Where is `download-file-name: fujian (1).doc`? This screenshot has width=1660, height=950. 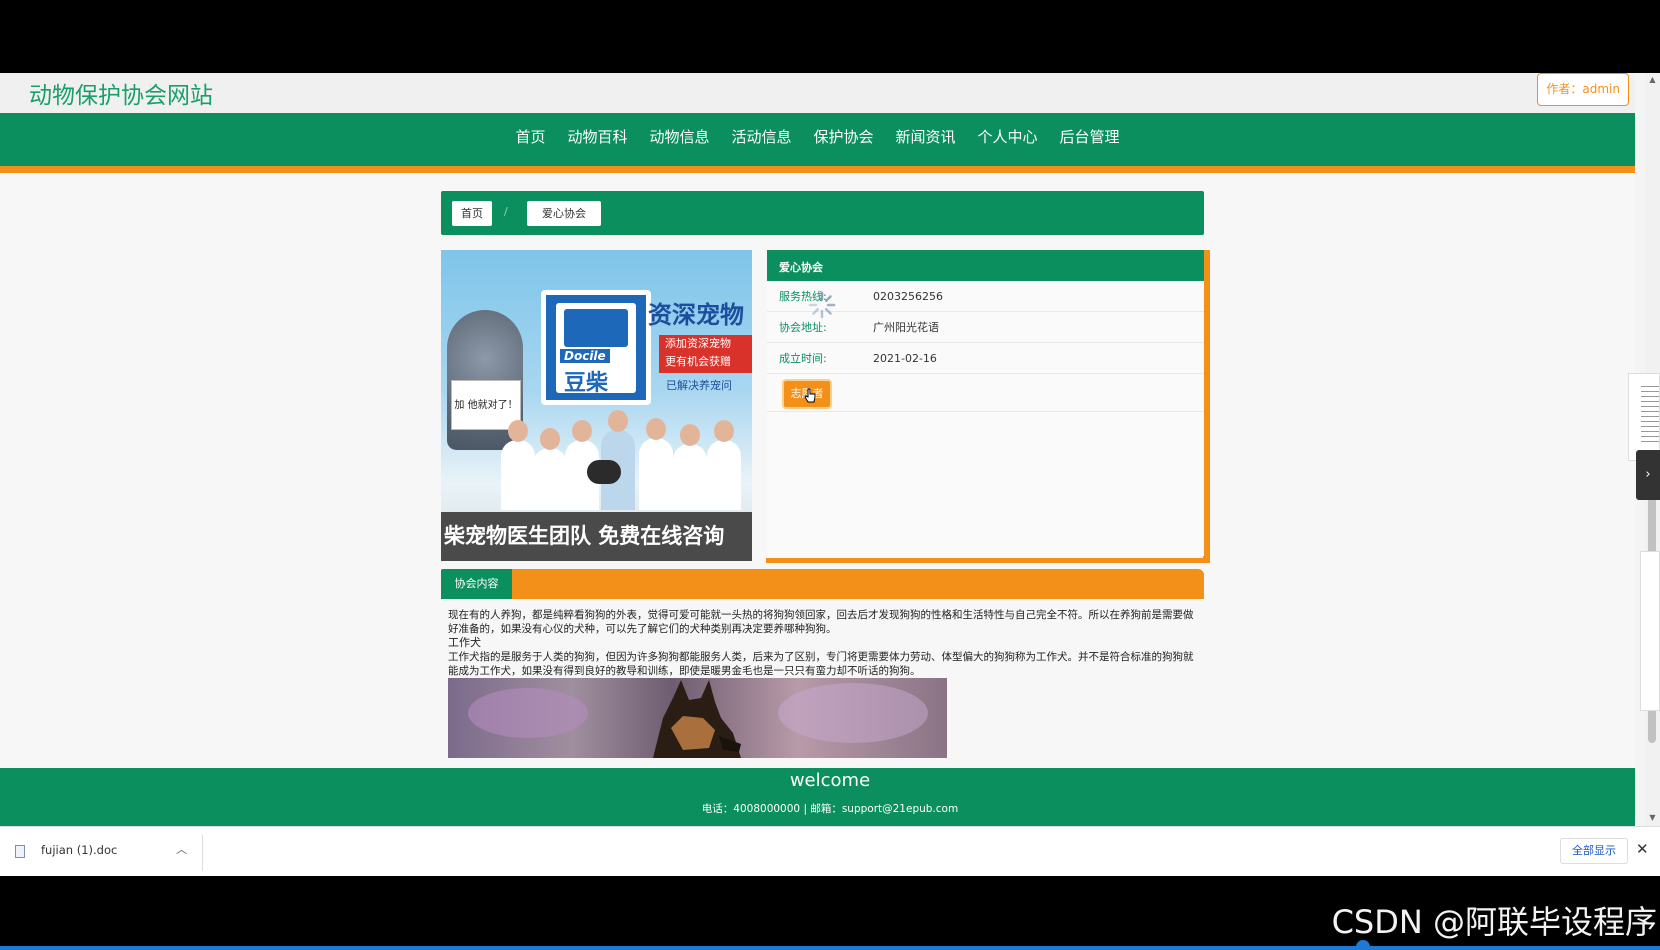
download-file-name: fujian (1).doc is located at coordinates (79, 850).